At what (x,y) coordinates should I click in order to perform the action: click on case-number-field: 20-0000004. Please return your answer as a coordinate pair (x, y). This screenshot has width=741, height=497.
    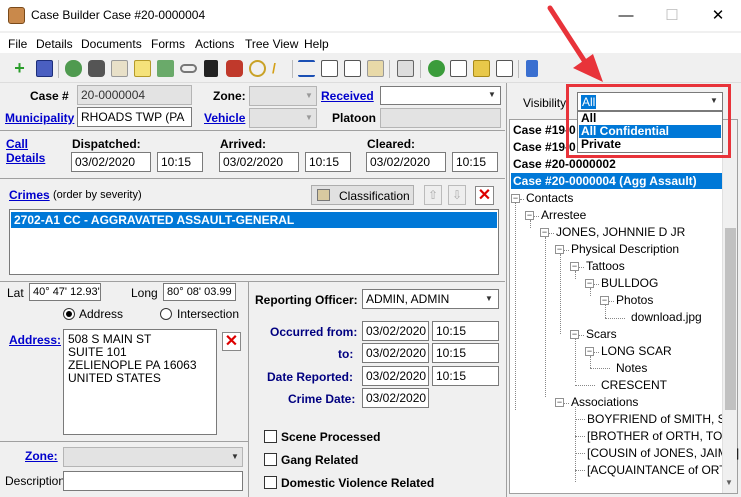
    Looking at the image, I should click on (134, 95).